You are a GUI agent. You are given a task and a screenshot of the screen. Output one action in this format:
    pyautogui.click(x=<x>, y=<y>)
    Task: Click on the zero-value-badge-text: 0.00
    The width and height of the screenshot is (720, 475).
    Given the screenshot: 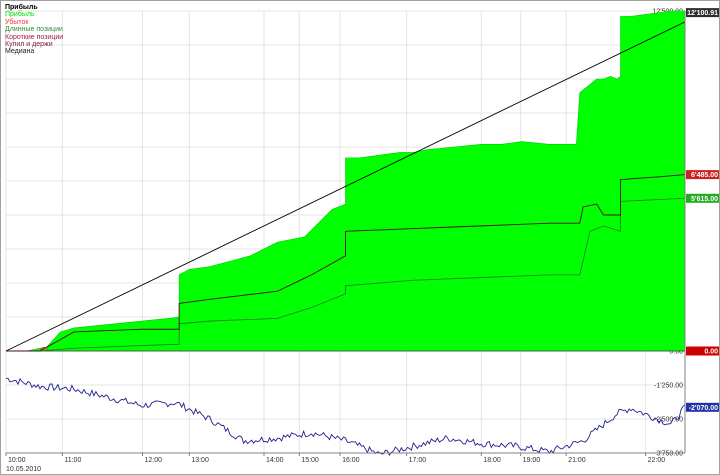 What is the action you would take?
    pyautogui.click(x=711, y=352)
    